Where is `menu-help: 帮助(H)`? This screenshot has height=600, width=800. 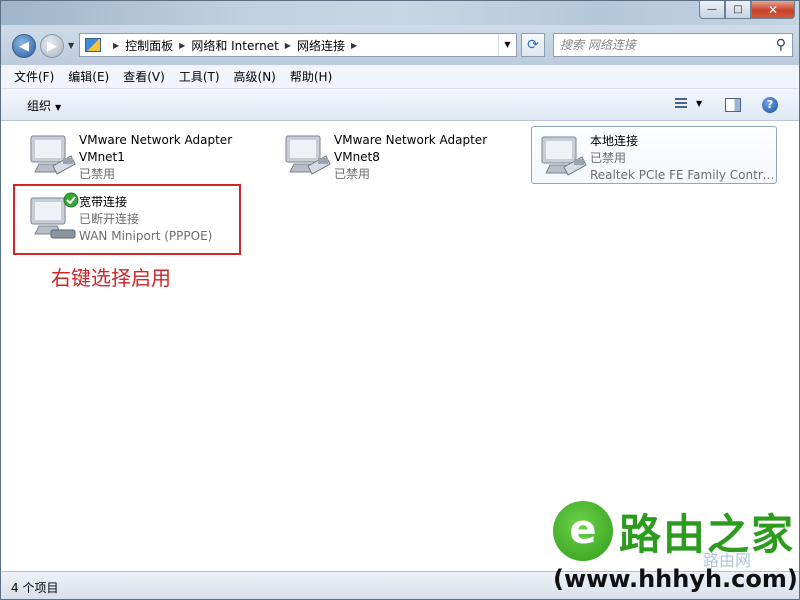
menu-help: 帮助(H) is located at coordinates (311, 76).